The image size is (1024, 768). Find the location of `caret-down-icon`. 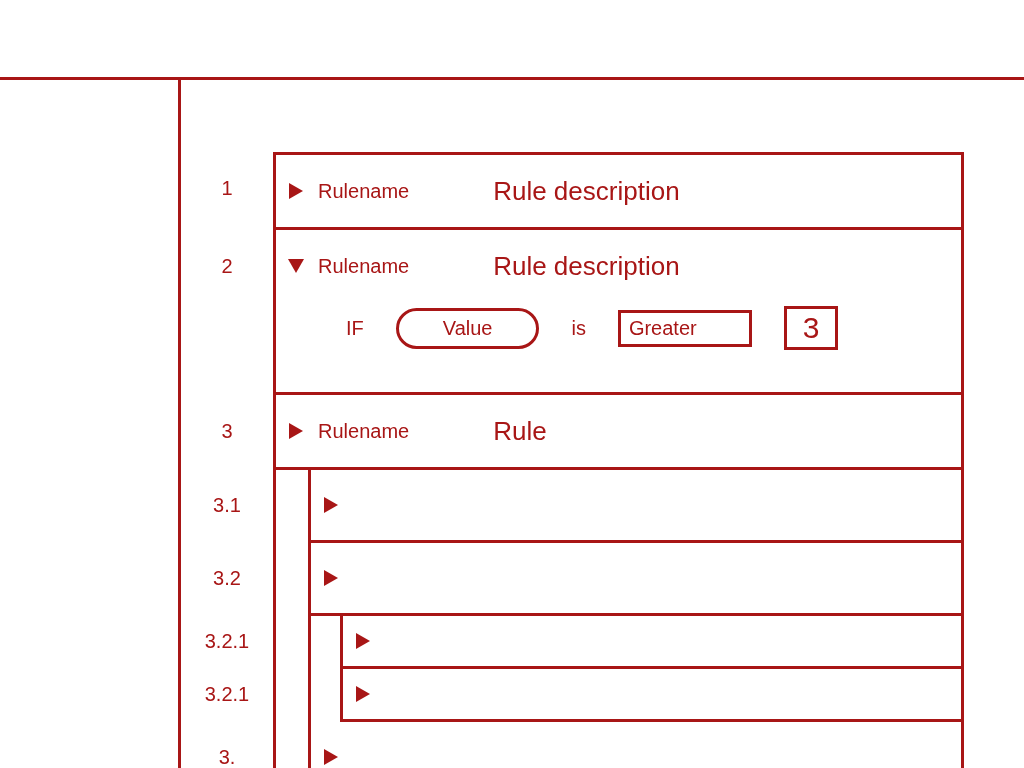

caret-down-icon is located at coordinates (296, 266).